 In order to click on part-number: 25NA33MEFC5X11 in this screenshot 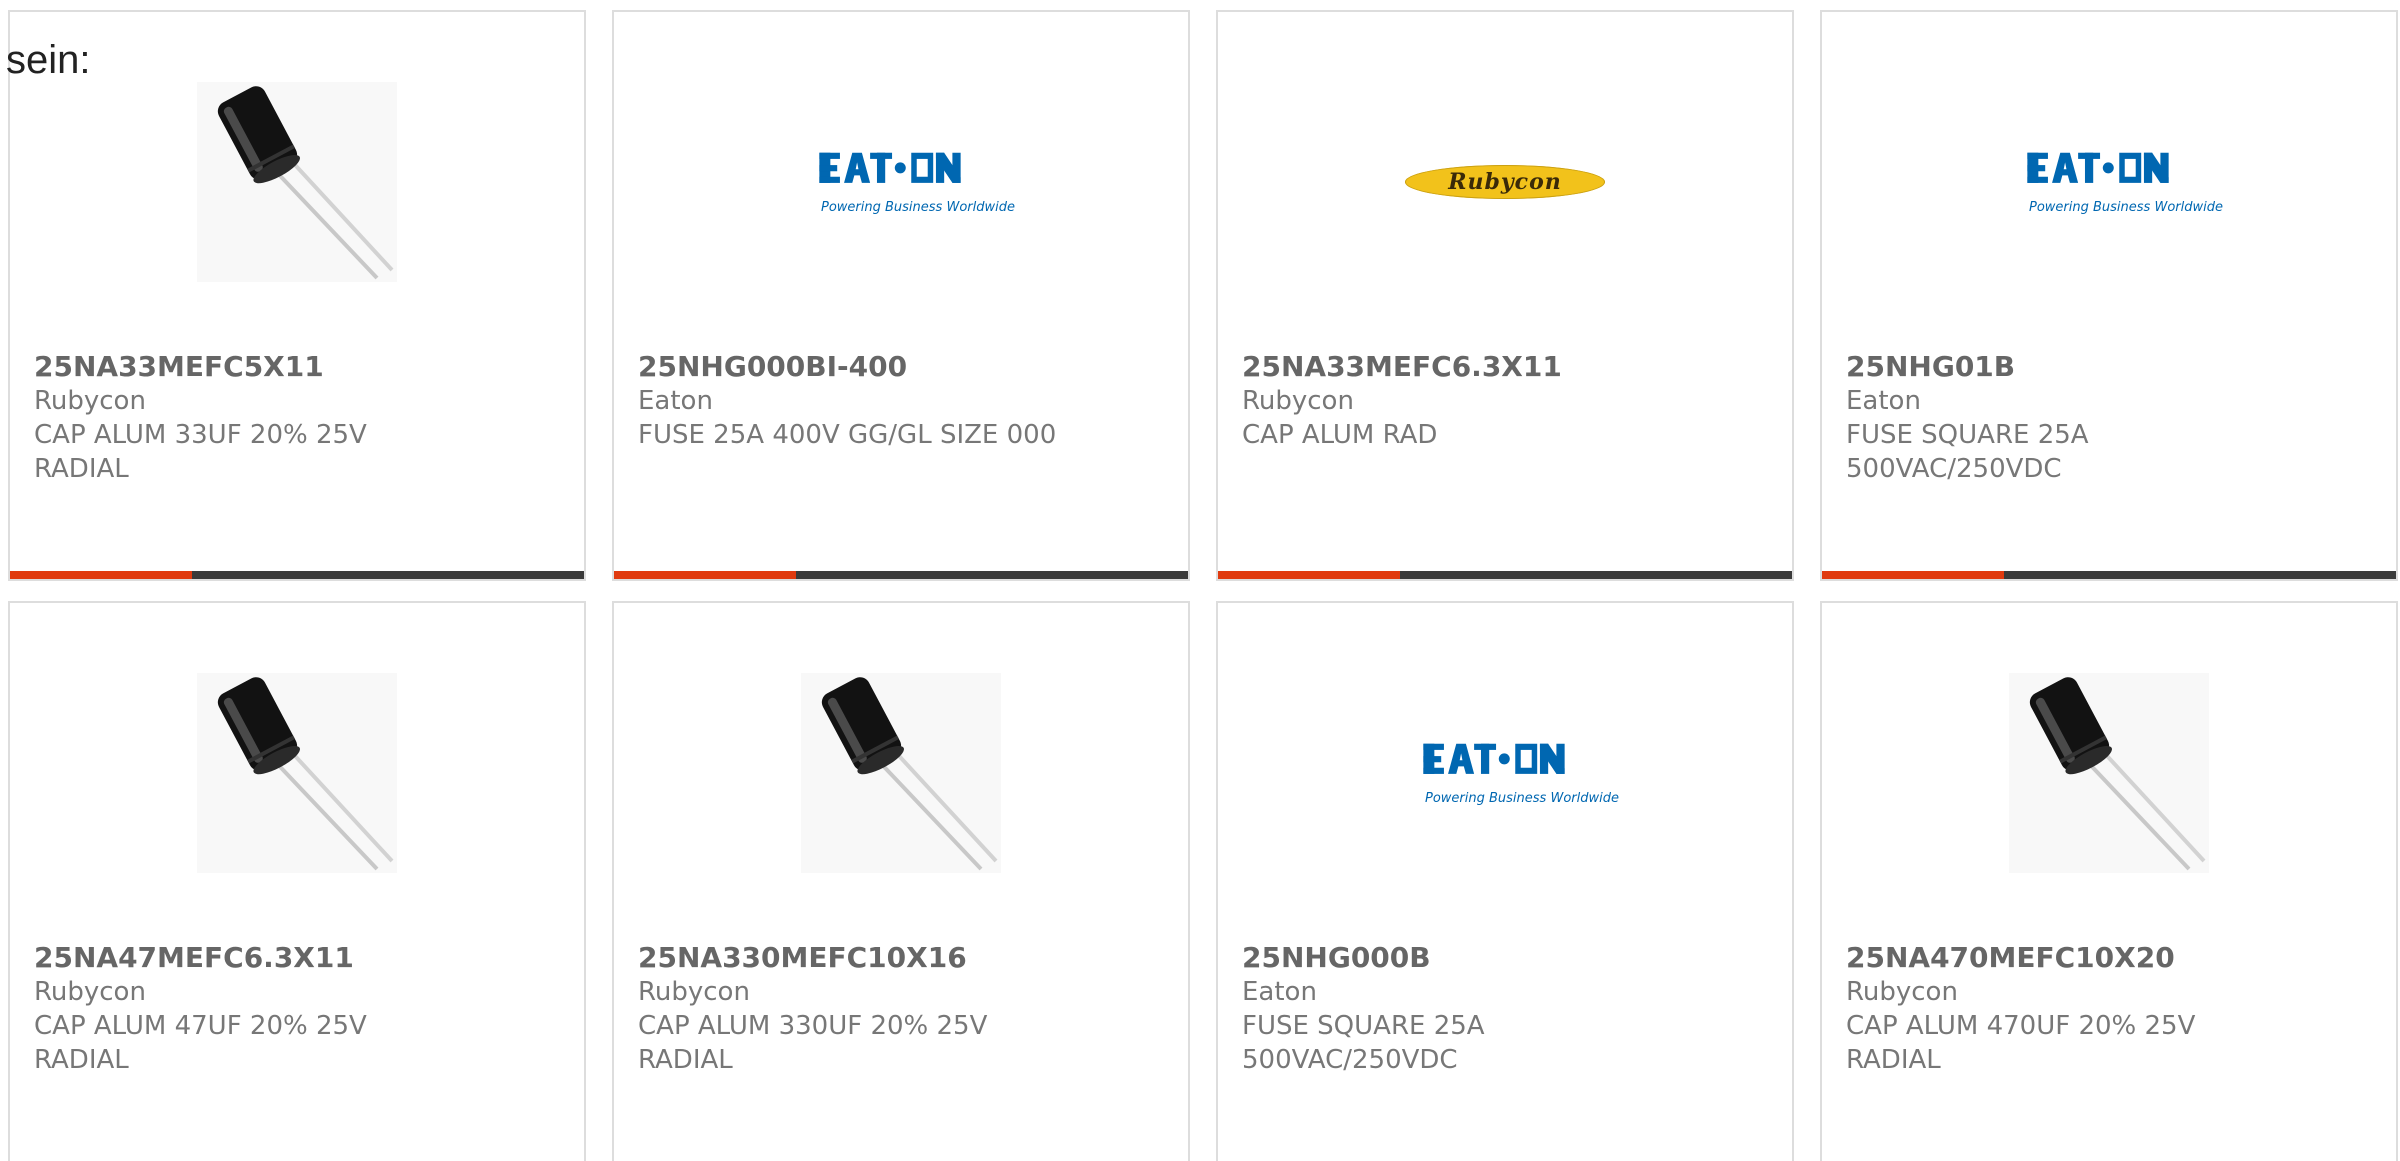, I will do `click(297, 367)`.